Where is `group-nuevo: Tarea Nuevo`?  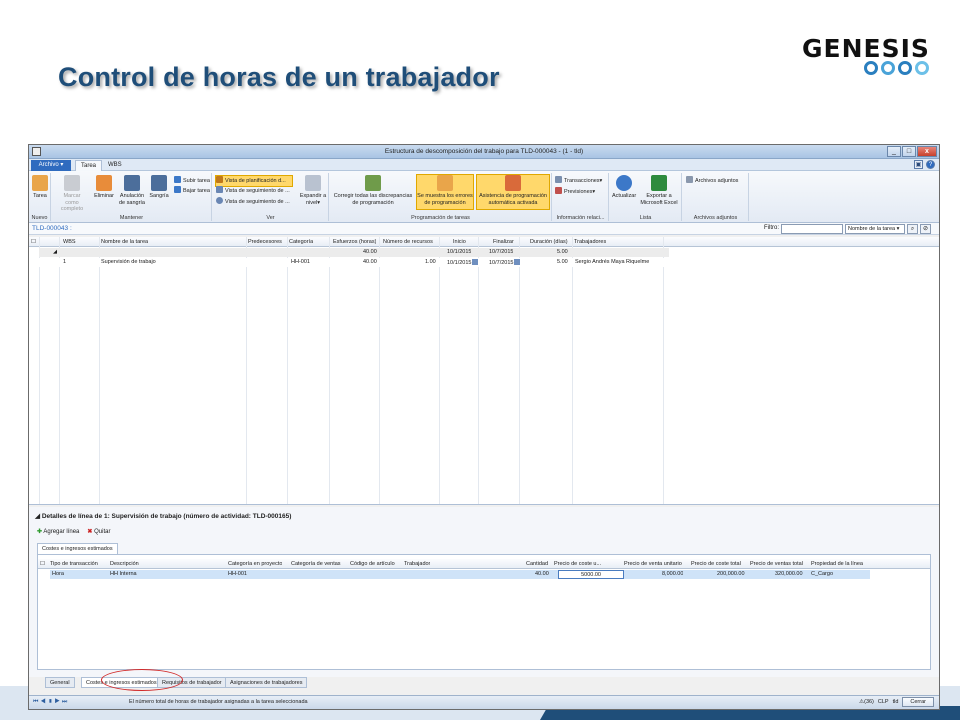
group-nuevo: Tarea Nuevo is located at coordinates (40, 197).